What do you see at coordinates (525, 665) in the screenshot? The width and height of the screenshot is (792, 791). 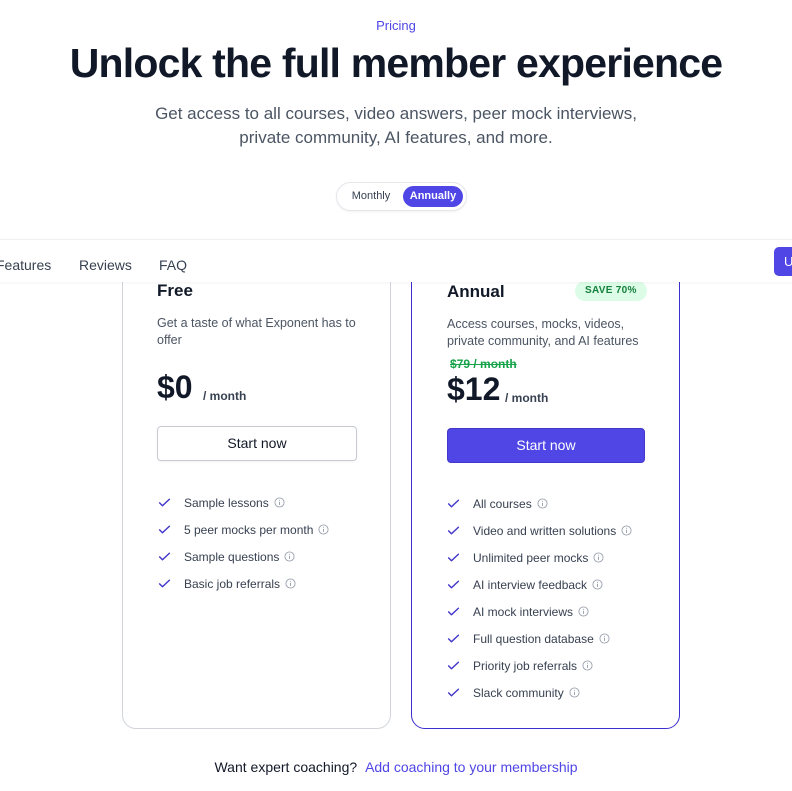 I see `feature-label: Priority job referrals` at bounding box center [525, 665].